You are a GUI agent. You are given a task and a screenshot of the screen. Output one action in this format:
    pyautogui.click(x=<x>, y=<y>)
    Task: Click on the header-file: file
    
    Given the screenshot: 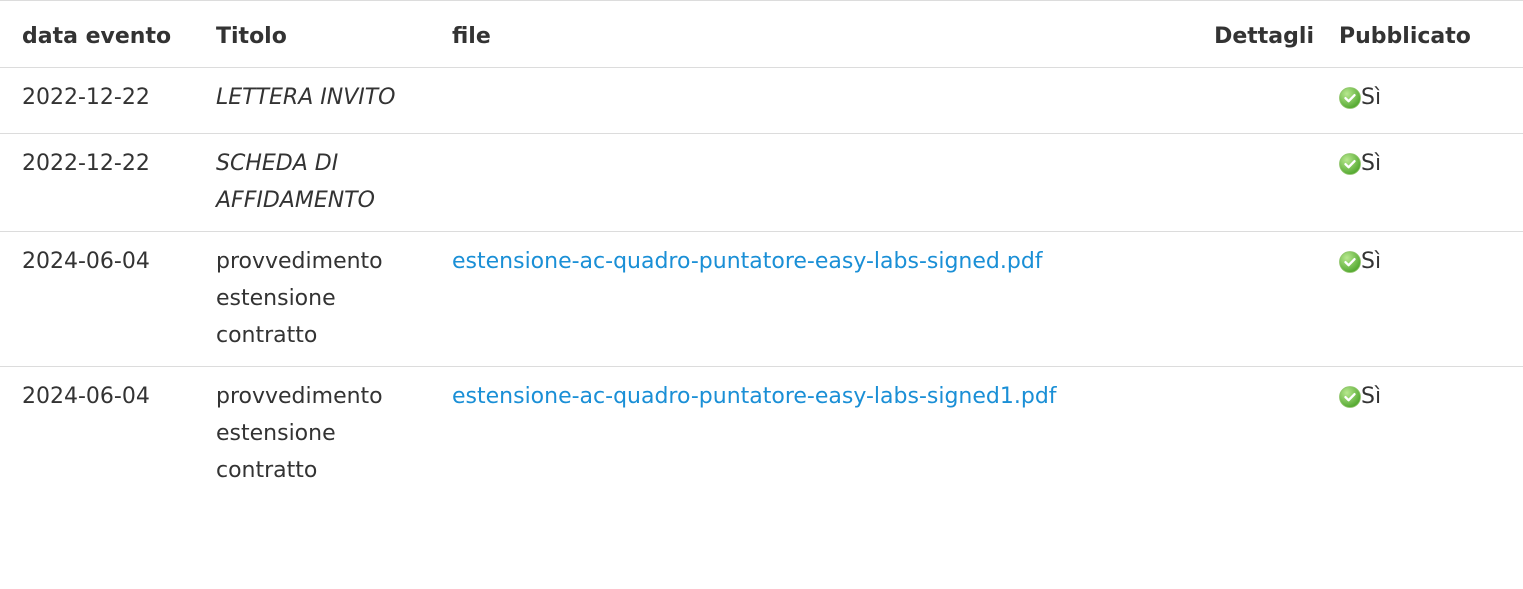 What is the action you would take?
    pyautogui.click(x=787, y=34)
    